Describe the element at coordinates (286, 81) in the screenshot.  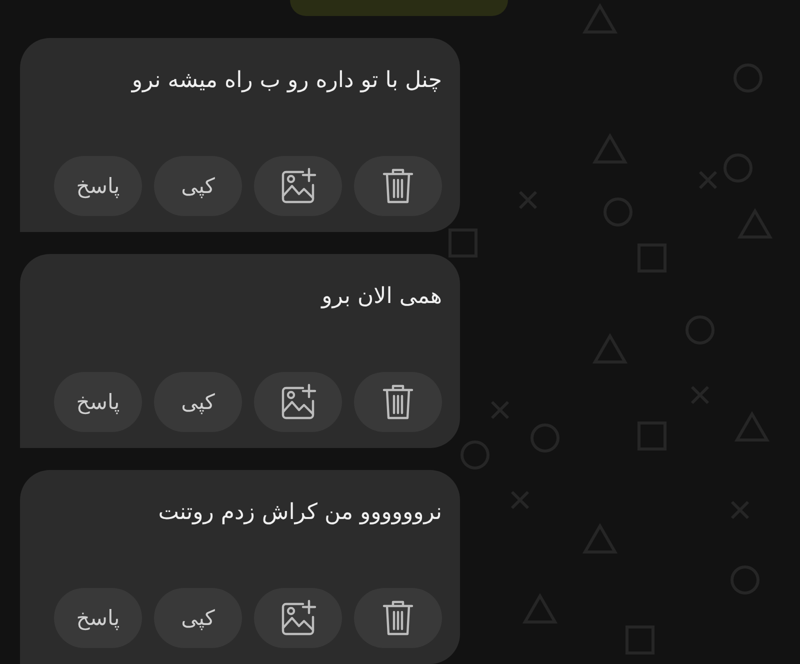
I see `message-text: چنل با تو داره رو ب راه میشه نرو` at that location.